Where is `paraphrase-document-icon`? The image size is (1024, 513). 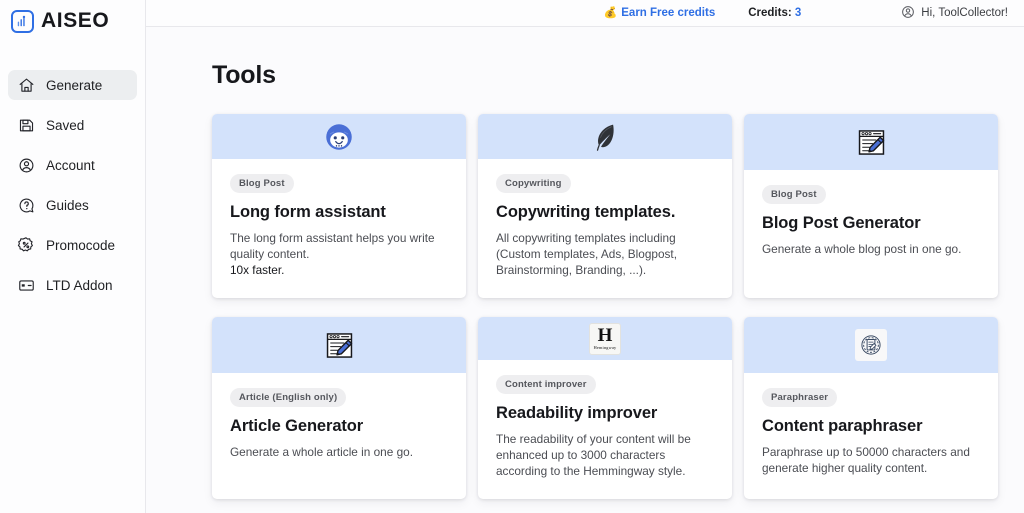 paraphrase-document-icon is located at coordinates (871, 345).